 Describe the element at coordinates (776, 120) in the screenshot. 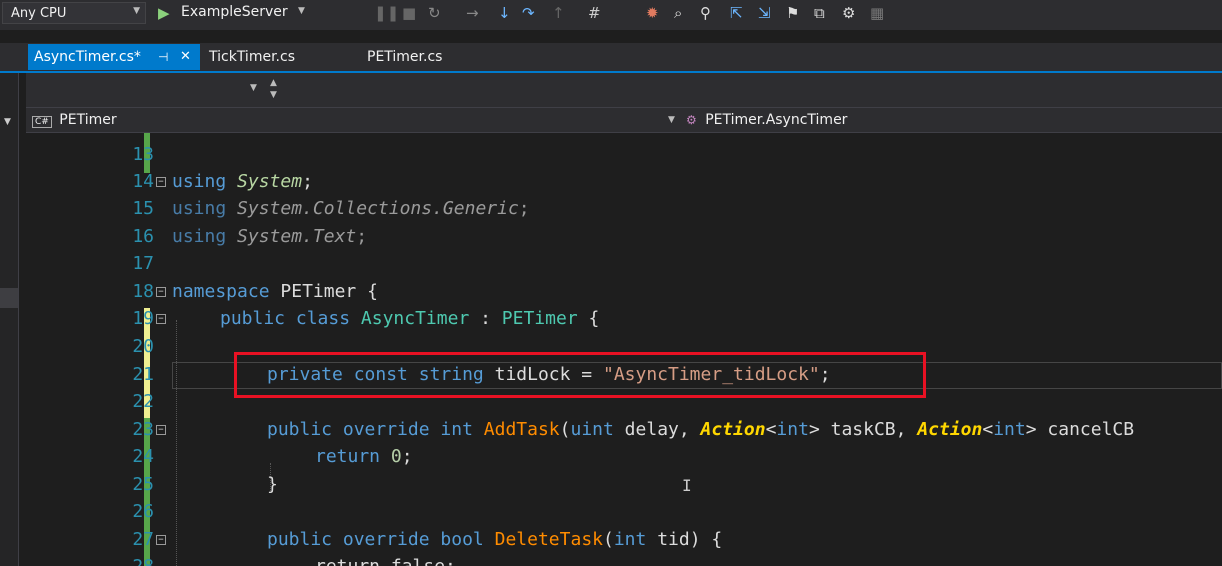

I see `member-dropdown-value: PETimer.AsyncTimer` at that location.